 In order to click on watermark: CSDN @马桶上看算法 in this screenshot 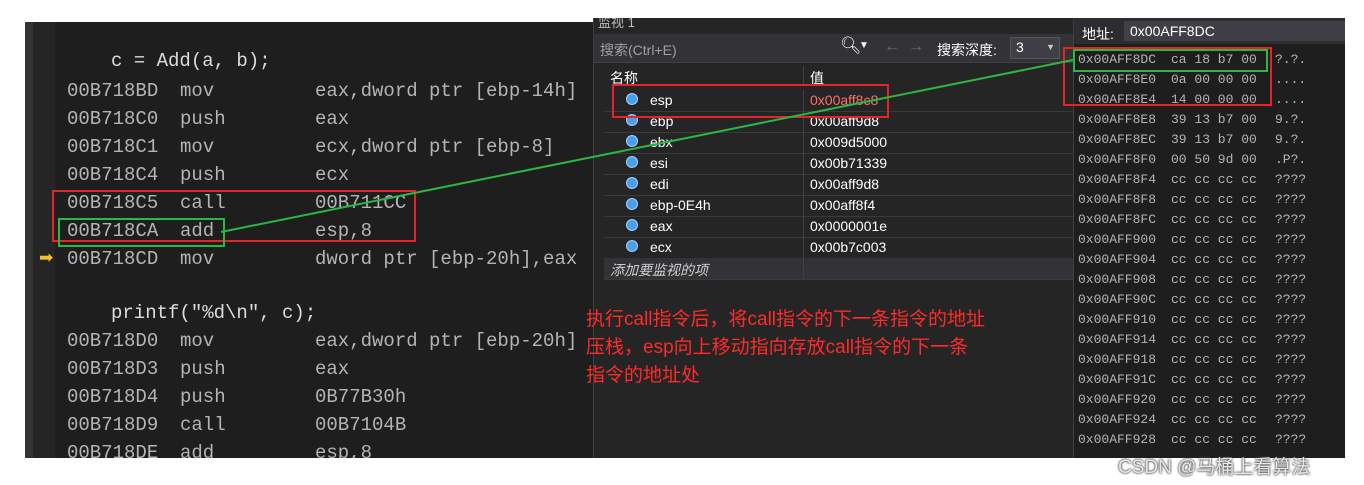, I will do `click(1214, 467)`.